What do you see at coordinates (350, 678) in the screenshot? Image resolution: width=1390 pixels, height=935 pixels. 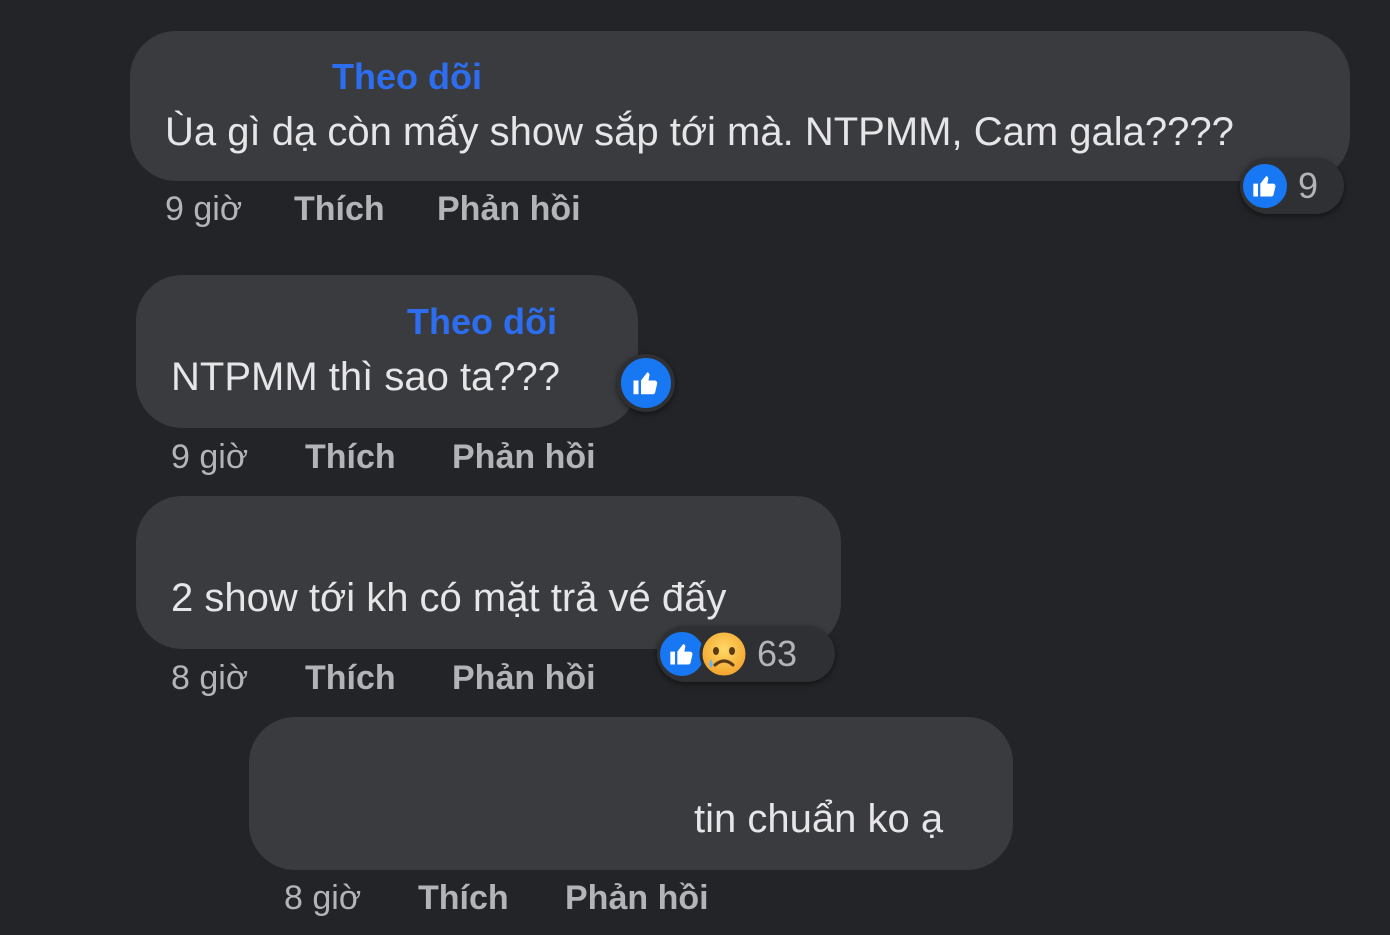 I see `like-button-3: Thích` at bounding box center [350, 678].